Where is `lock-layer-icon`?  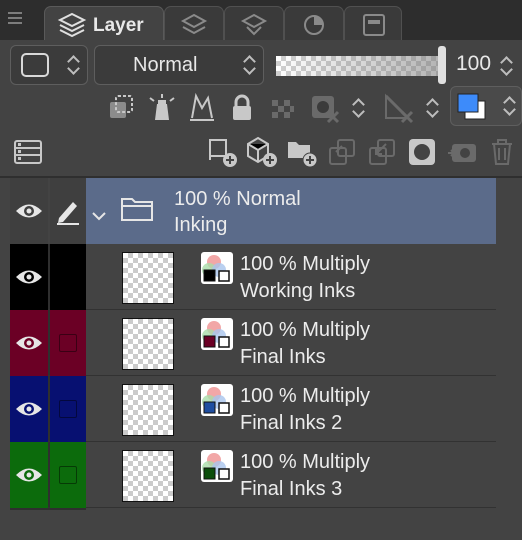
lock-layer-icon is located at coordinates (242, 107).